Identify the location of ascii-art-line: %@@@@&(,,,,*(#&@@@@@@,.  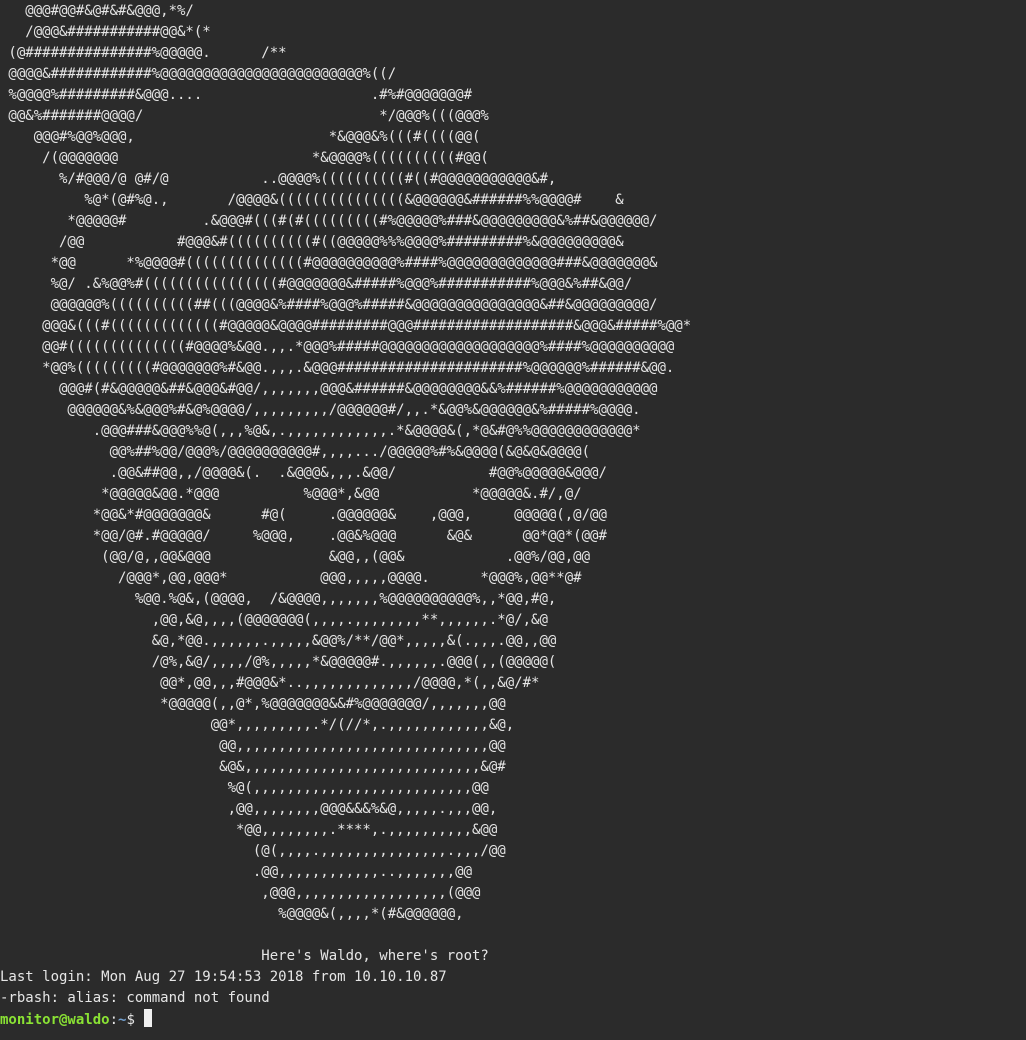
(232, 914).